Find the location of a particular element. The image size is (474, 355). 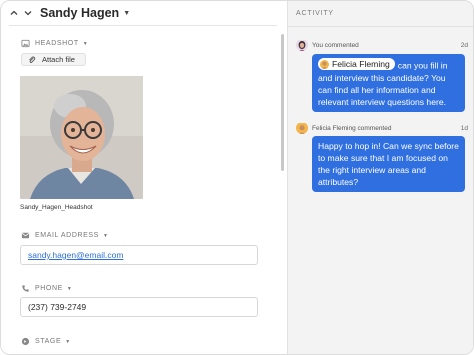

activity-author: You commented is located at coordinates (335, 45).